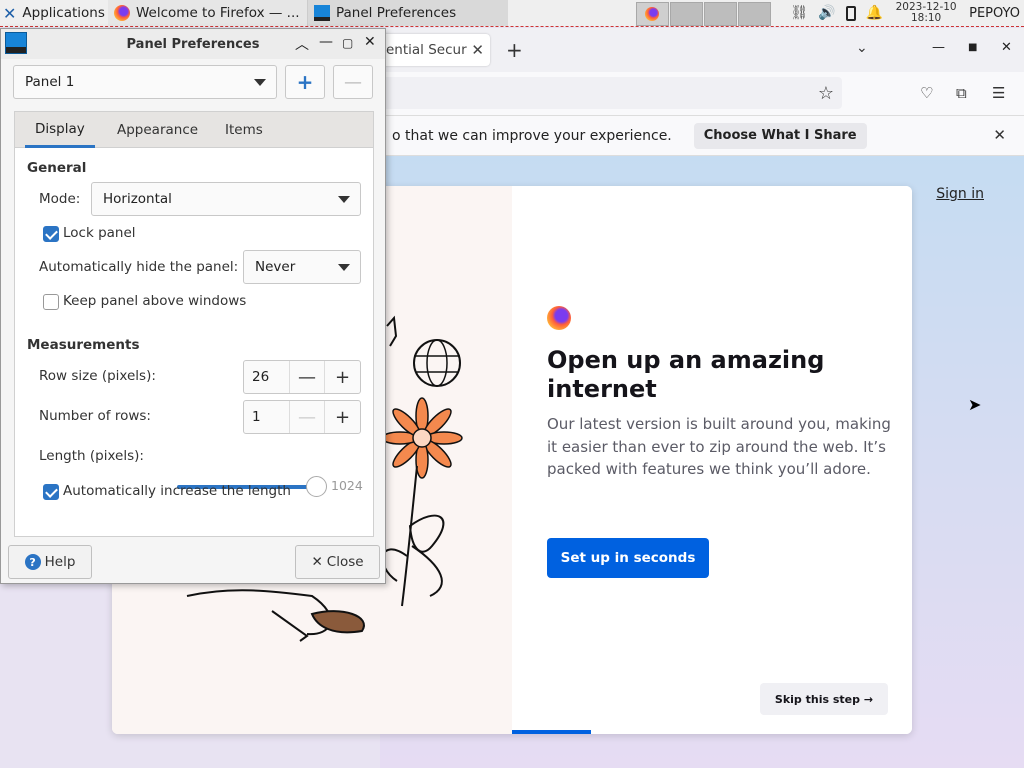  What do you see at coordinates (780, 135) in the screenshot?
I see `choose-what-i-share-button: Choose What I Share` at bounding box center [780, 135].